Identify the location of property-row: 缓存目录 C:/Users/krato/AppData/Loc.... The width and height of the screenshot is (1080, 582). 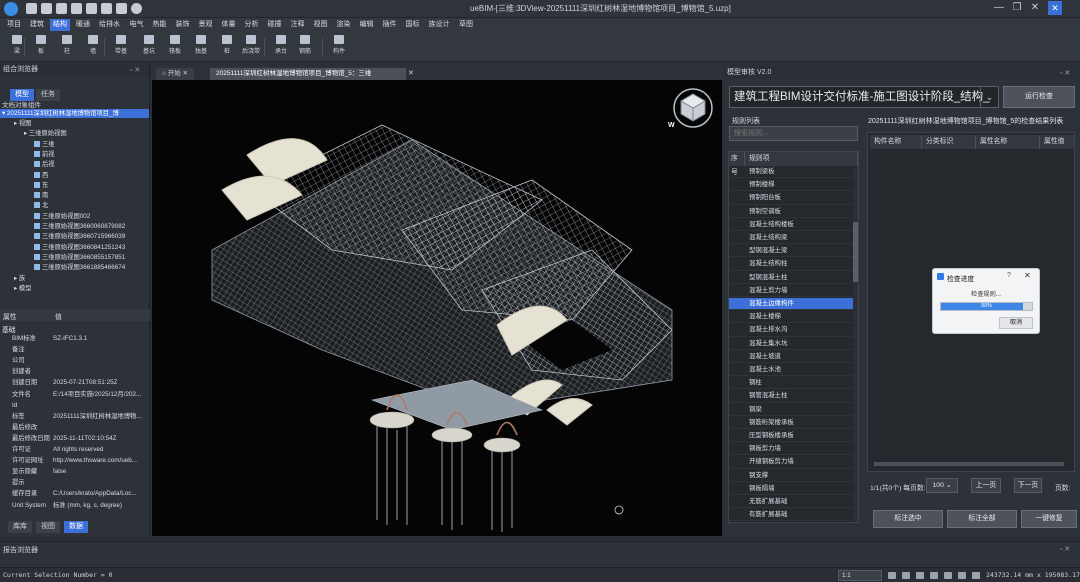
(75, 494).